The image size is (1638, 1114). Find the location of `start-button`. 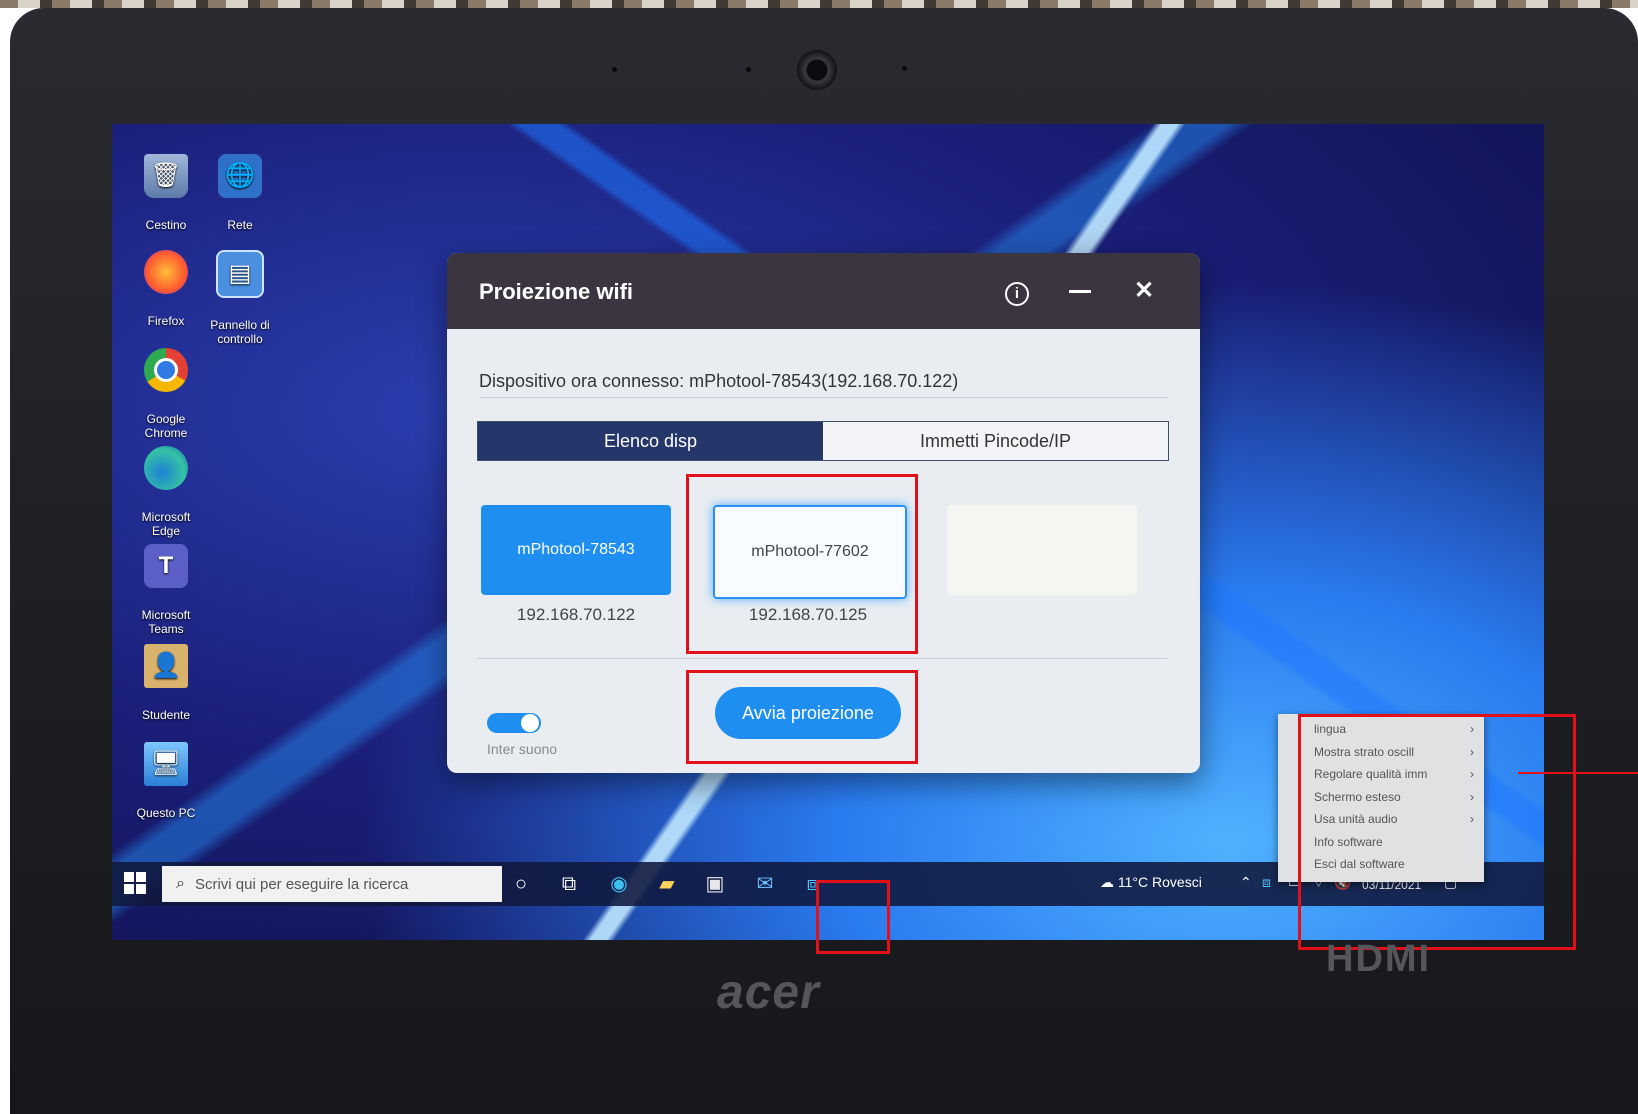

start-button is located at coordinates (136, 884).